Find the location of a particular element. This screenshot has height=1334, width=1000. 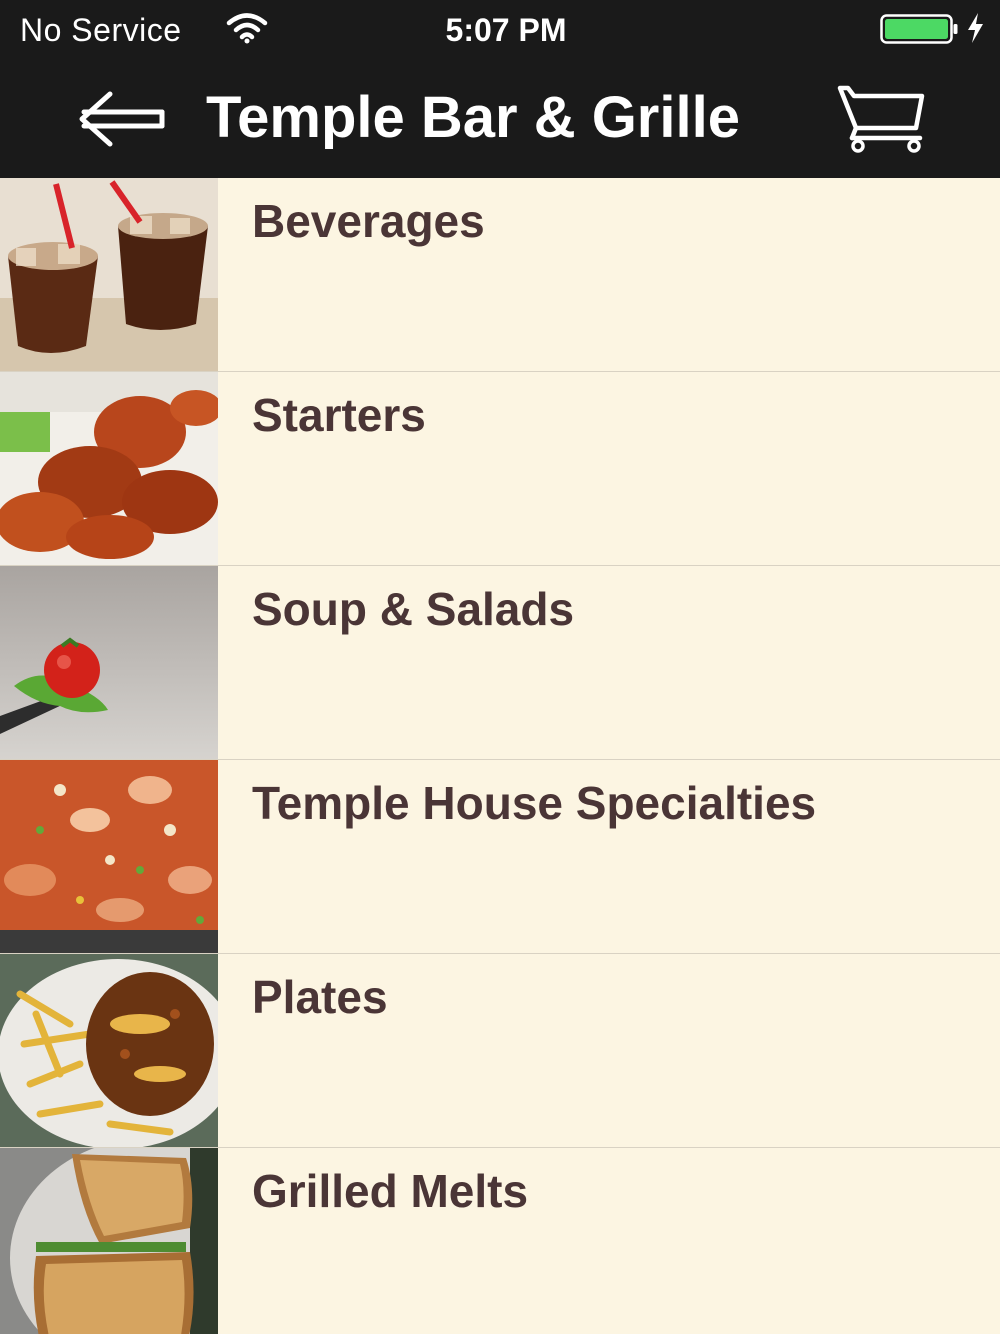

soup-salads-thumbnail is located at coordinates (109, 662).